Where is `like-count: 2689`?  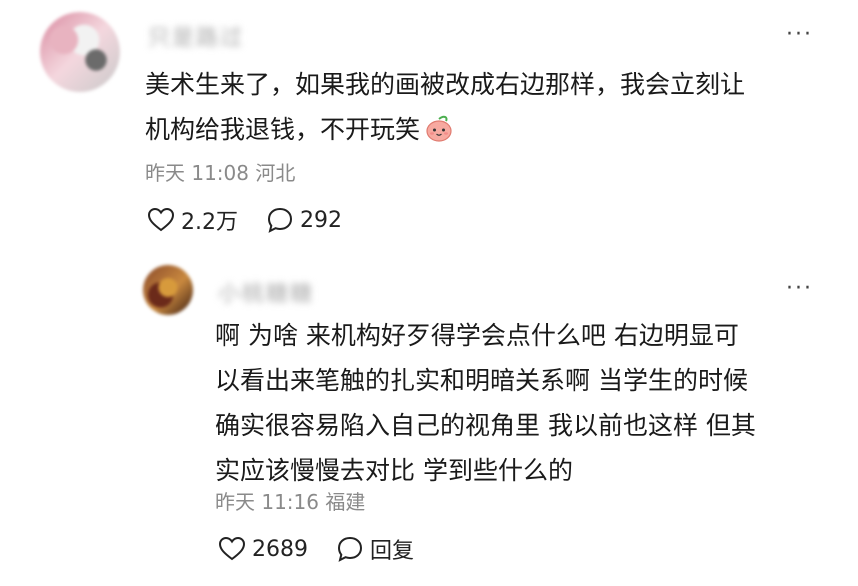
like-count: 2689 is located at coordinates (280, 549).